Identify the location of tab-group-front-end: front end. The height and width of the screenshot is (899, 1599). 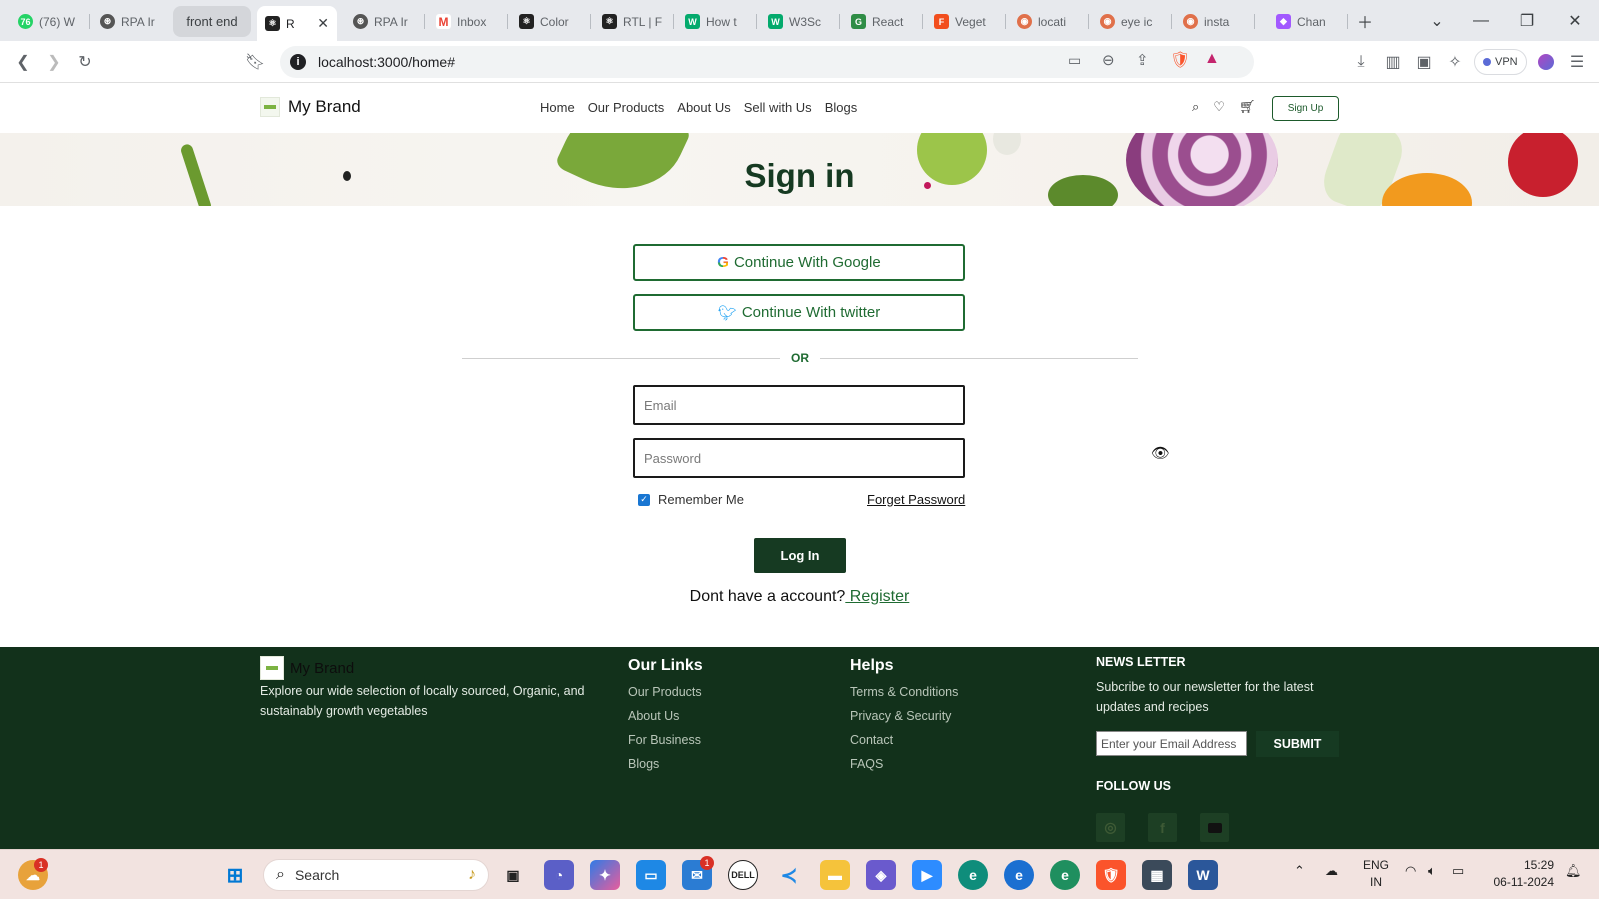
(212, 21).